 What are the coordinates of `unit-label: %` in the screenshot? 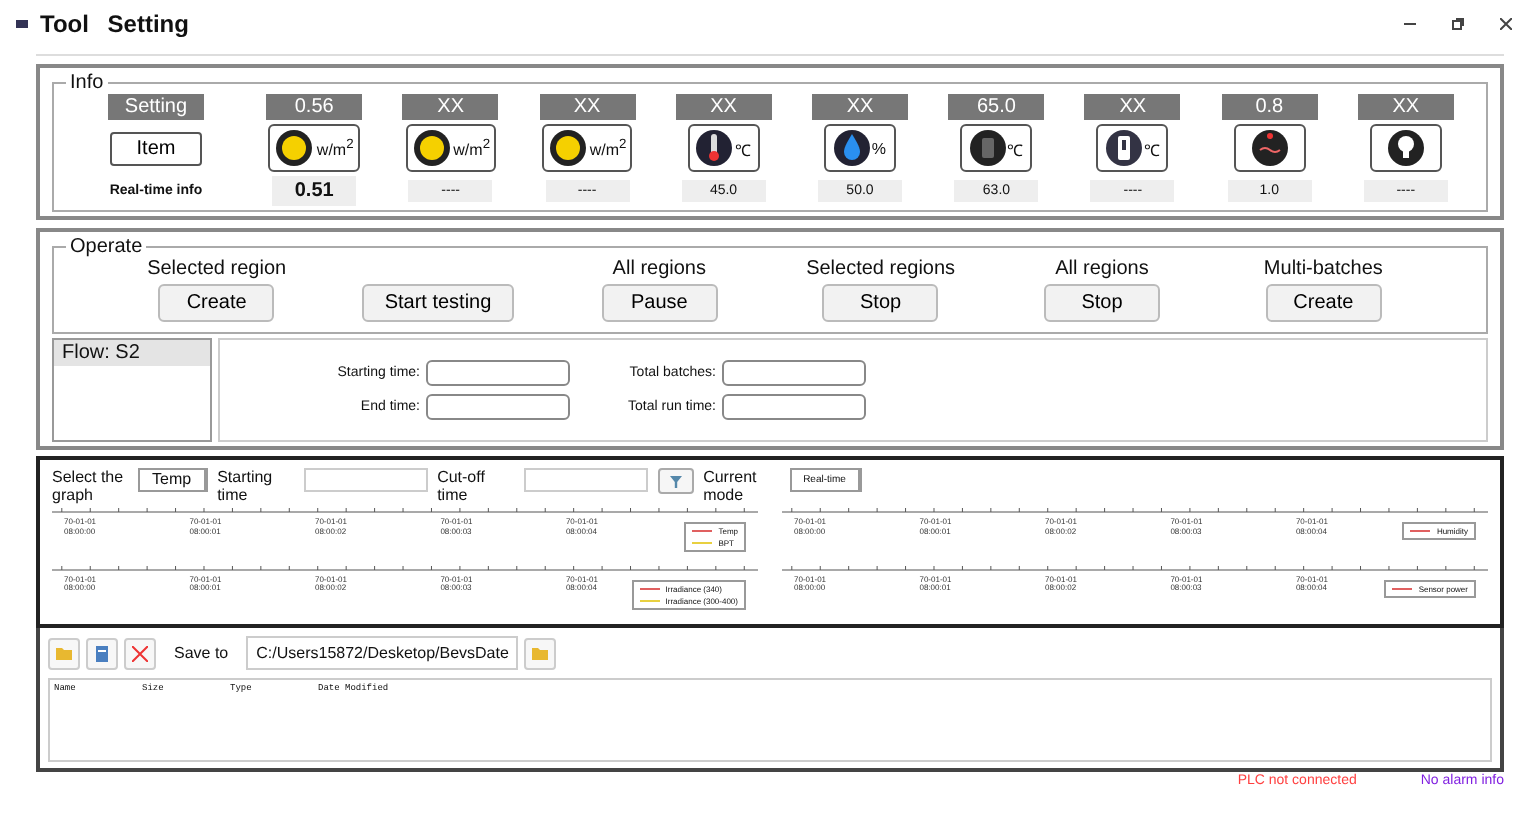 It's located at (879, 148).